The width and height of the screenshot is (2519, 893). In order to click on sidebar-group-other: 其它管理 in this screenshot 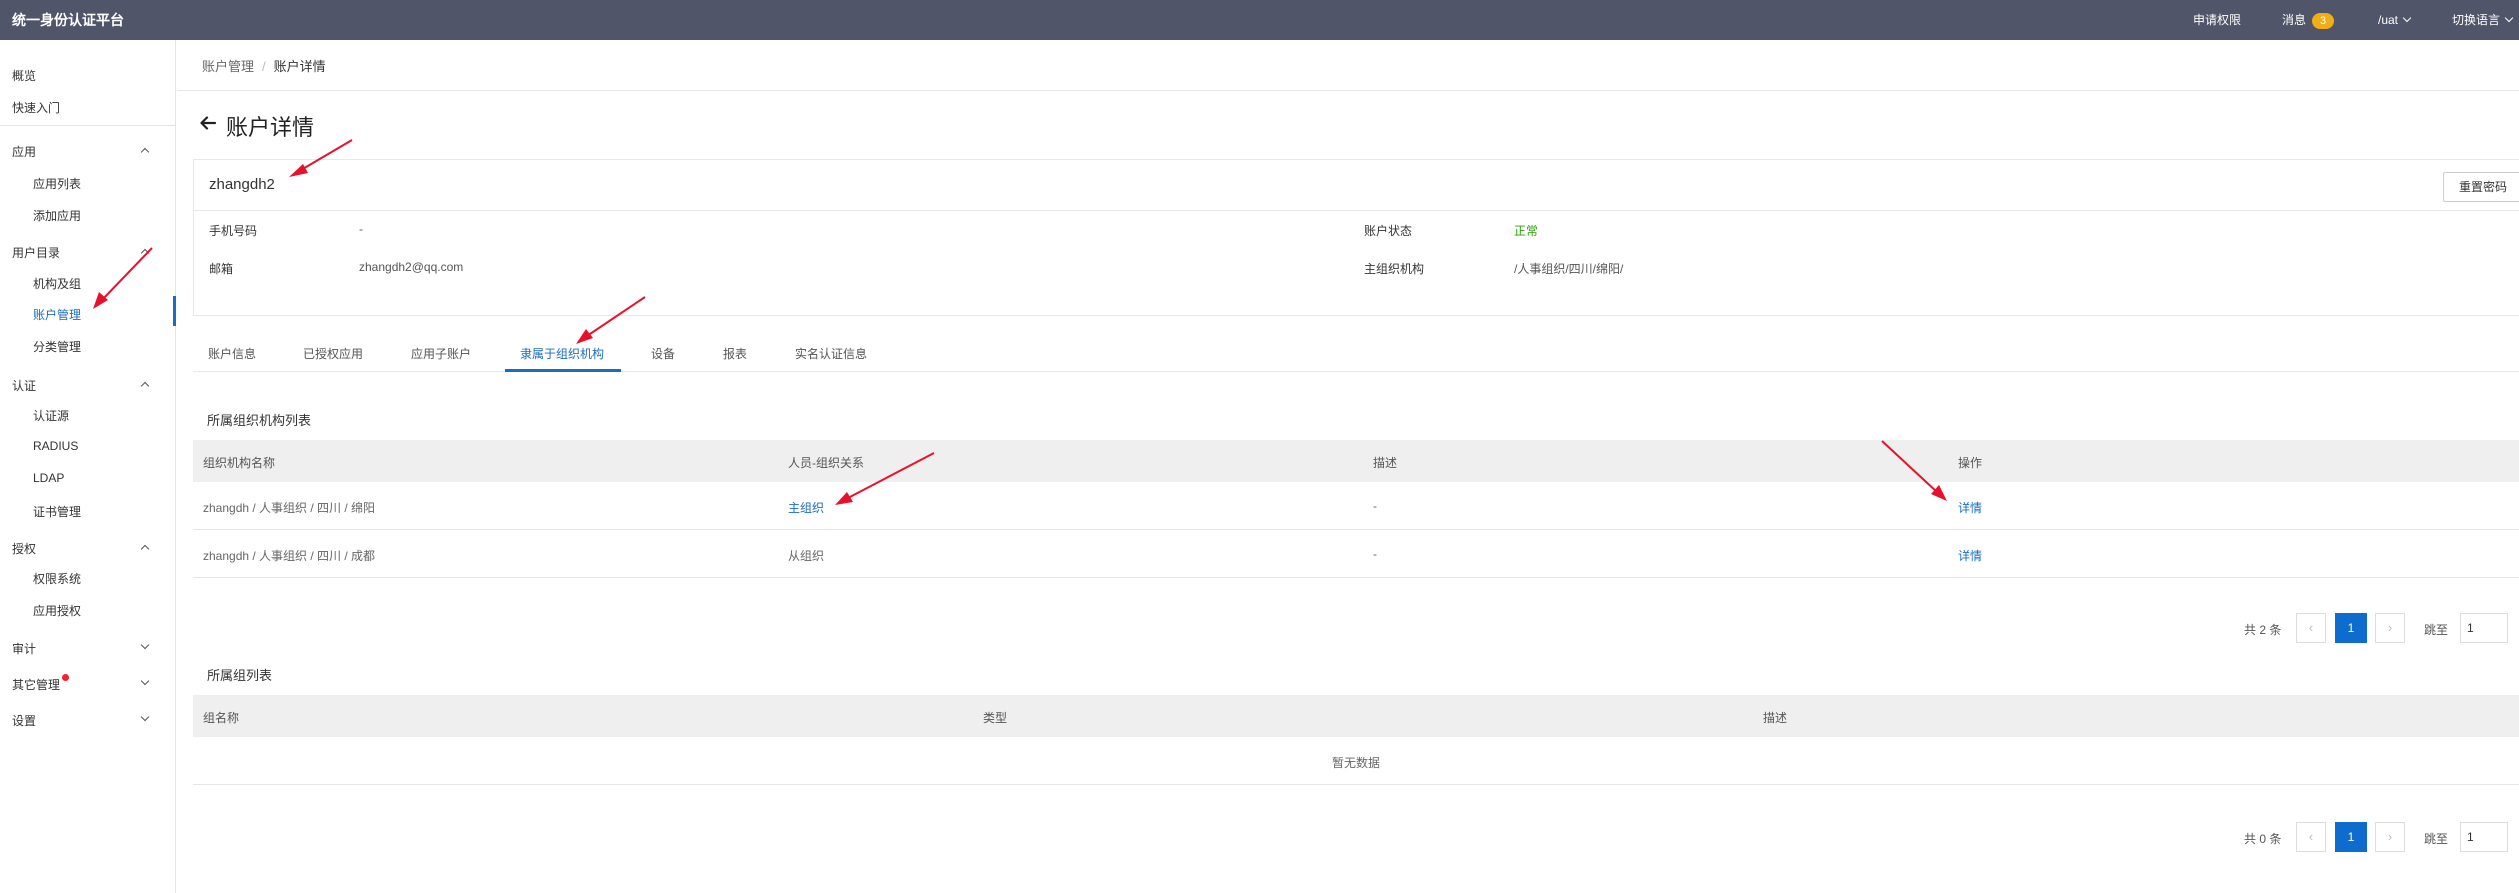, I will do `click(81, 683)`.